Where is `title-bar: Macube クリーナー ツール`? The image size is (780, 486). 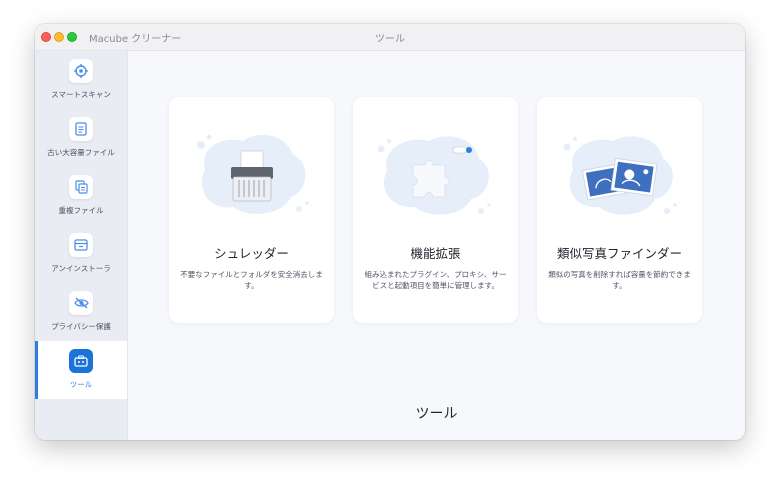 title-bar: Macube クリーナー ツール is located at coordinates (390, 37).